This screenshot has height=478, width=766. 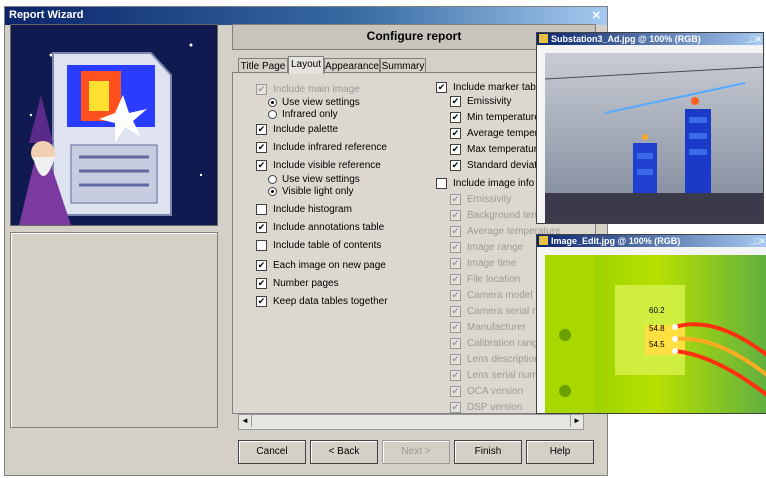 I want to click on checkbox-option: ✔ Number pages, so click(x=297, y=283).